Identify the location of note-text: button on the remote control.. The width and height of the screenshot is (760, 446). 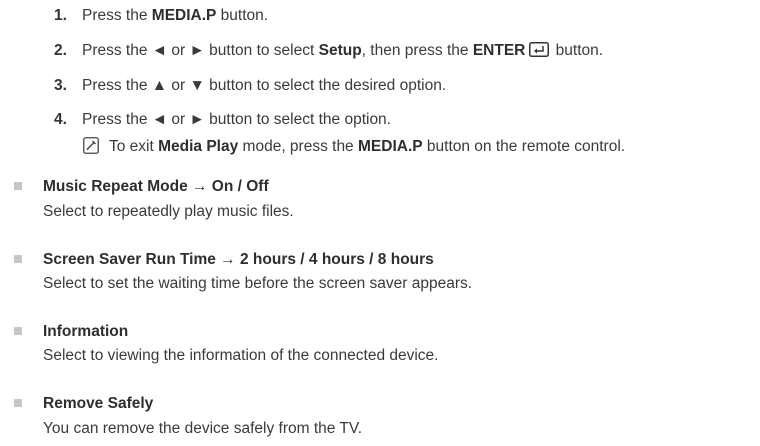
(524, 146).